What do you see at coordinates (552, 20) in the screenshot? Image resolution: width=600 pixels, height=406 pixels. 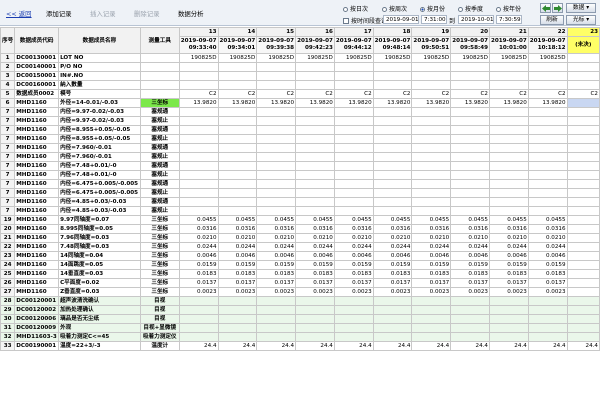 I see `refresh-button: 刷新` at bounding box center [552, 20].